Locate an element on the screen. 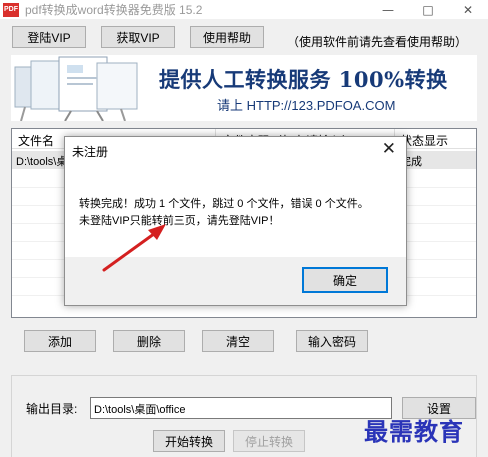 This screenshot has width=488, height=457. maximize-icon: □ is located at coordinates (428, 9).